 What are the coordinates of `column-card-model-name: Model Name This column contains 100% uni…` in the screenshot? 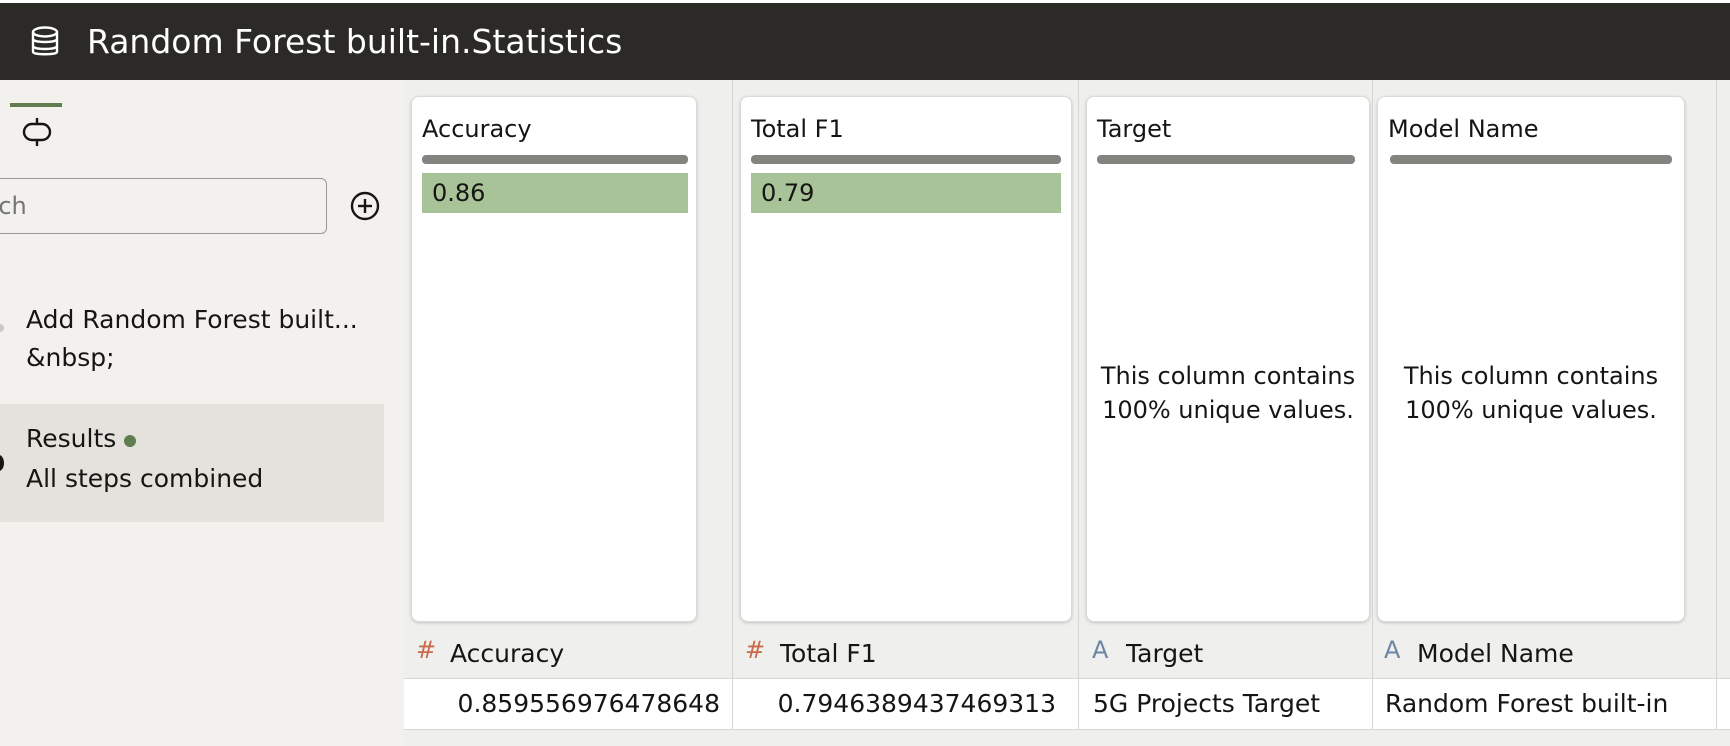 It's located at (1531, 359).